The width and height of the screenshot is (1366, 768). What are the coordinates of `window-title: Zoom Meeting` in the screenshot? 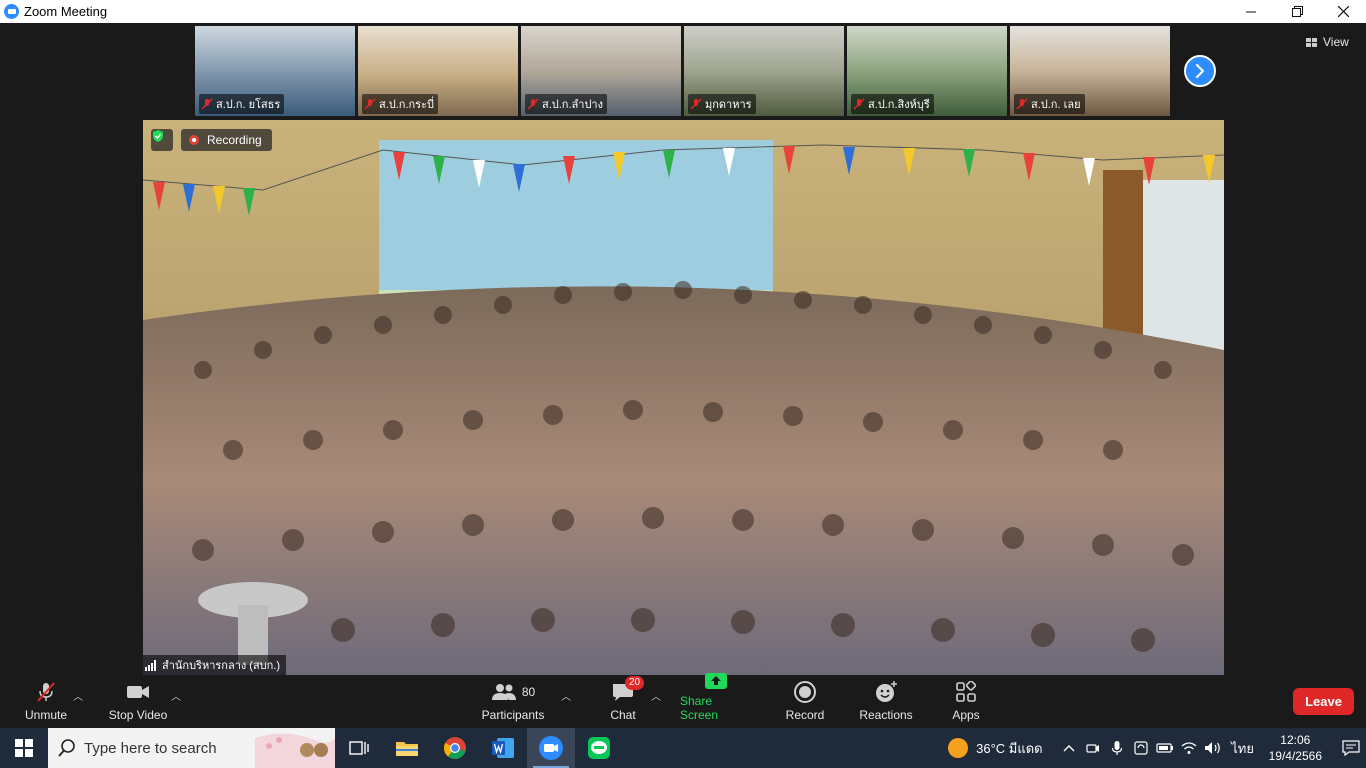 It's located at (66, 11).